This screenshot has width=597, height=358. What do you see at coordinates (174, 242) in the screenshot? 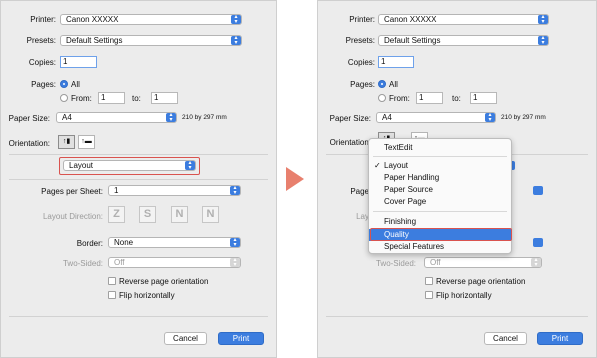
I see `border-popup: None ▴ ▾` at bounding box center [174, 242].